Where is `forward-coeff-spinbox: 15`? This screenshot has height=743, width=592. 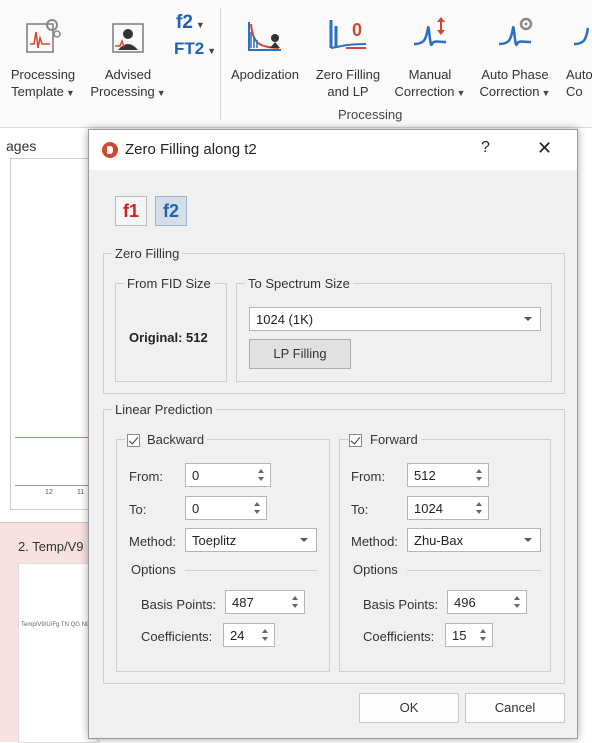
forward-coeff-spinbox: 15 is located at coordinates (469, 635).